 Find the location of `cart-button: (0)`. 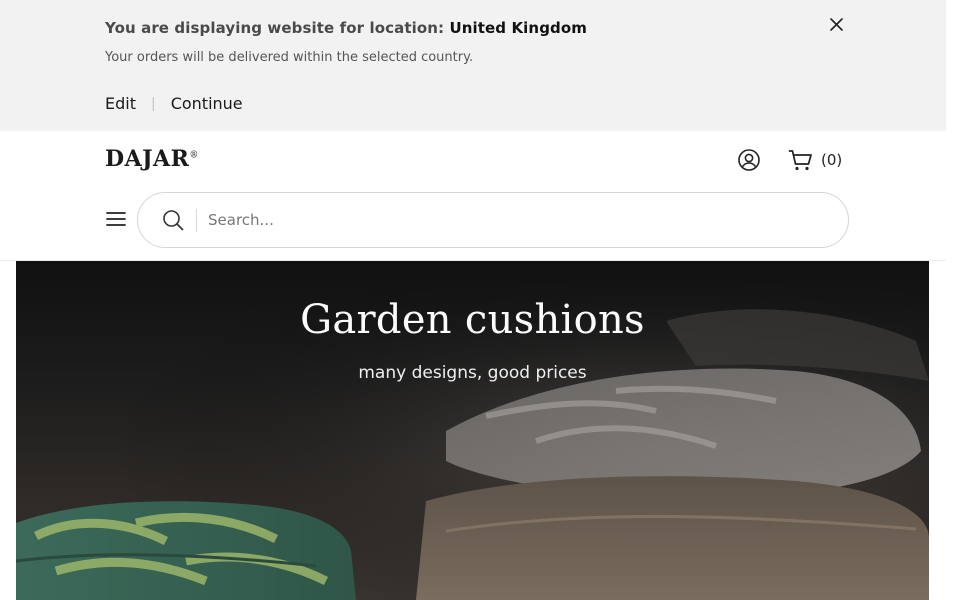

cart-button: (0) is located at coordinates (815, 160).